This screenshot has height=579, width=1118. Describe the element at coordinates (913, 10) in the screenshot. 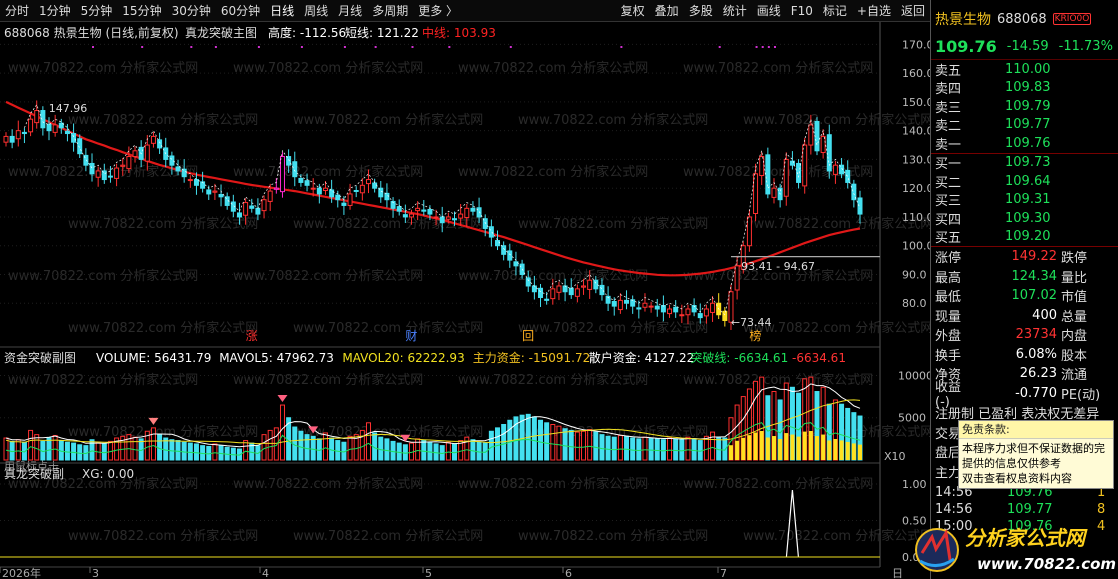

I see `tool-button-8: 返回` at that location.